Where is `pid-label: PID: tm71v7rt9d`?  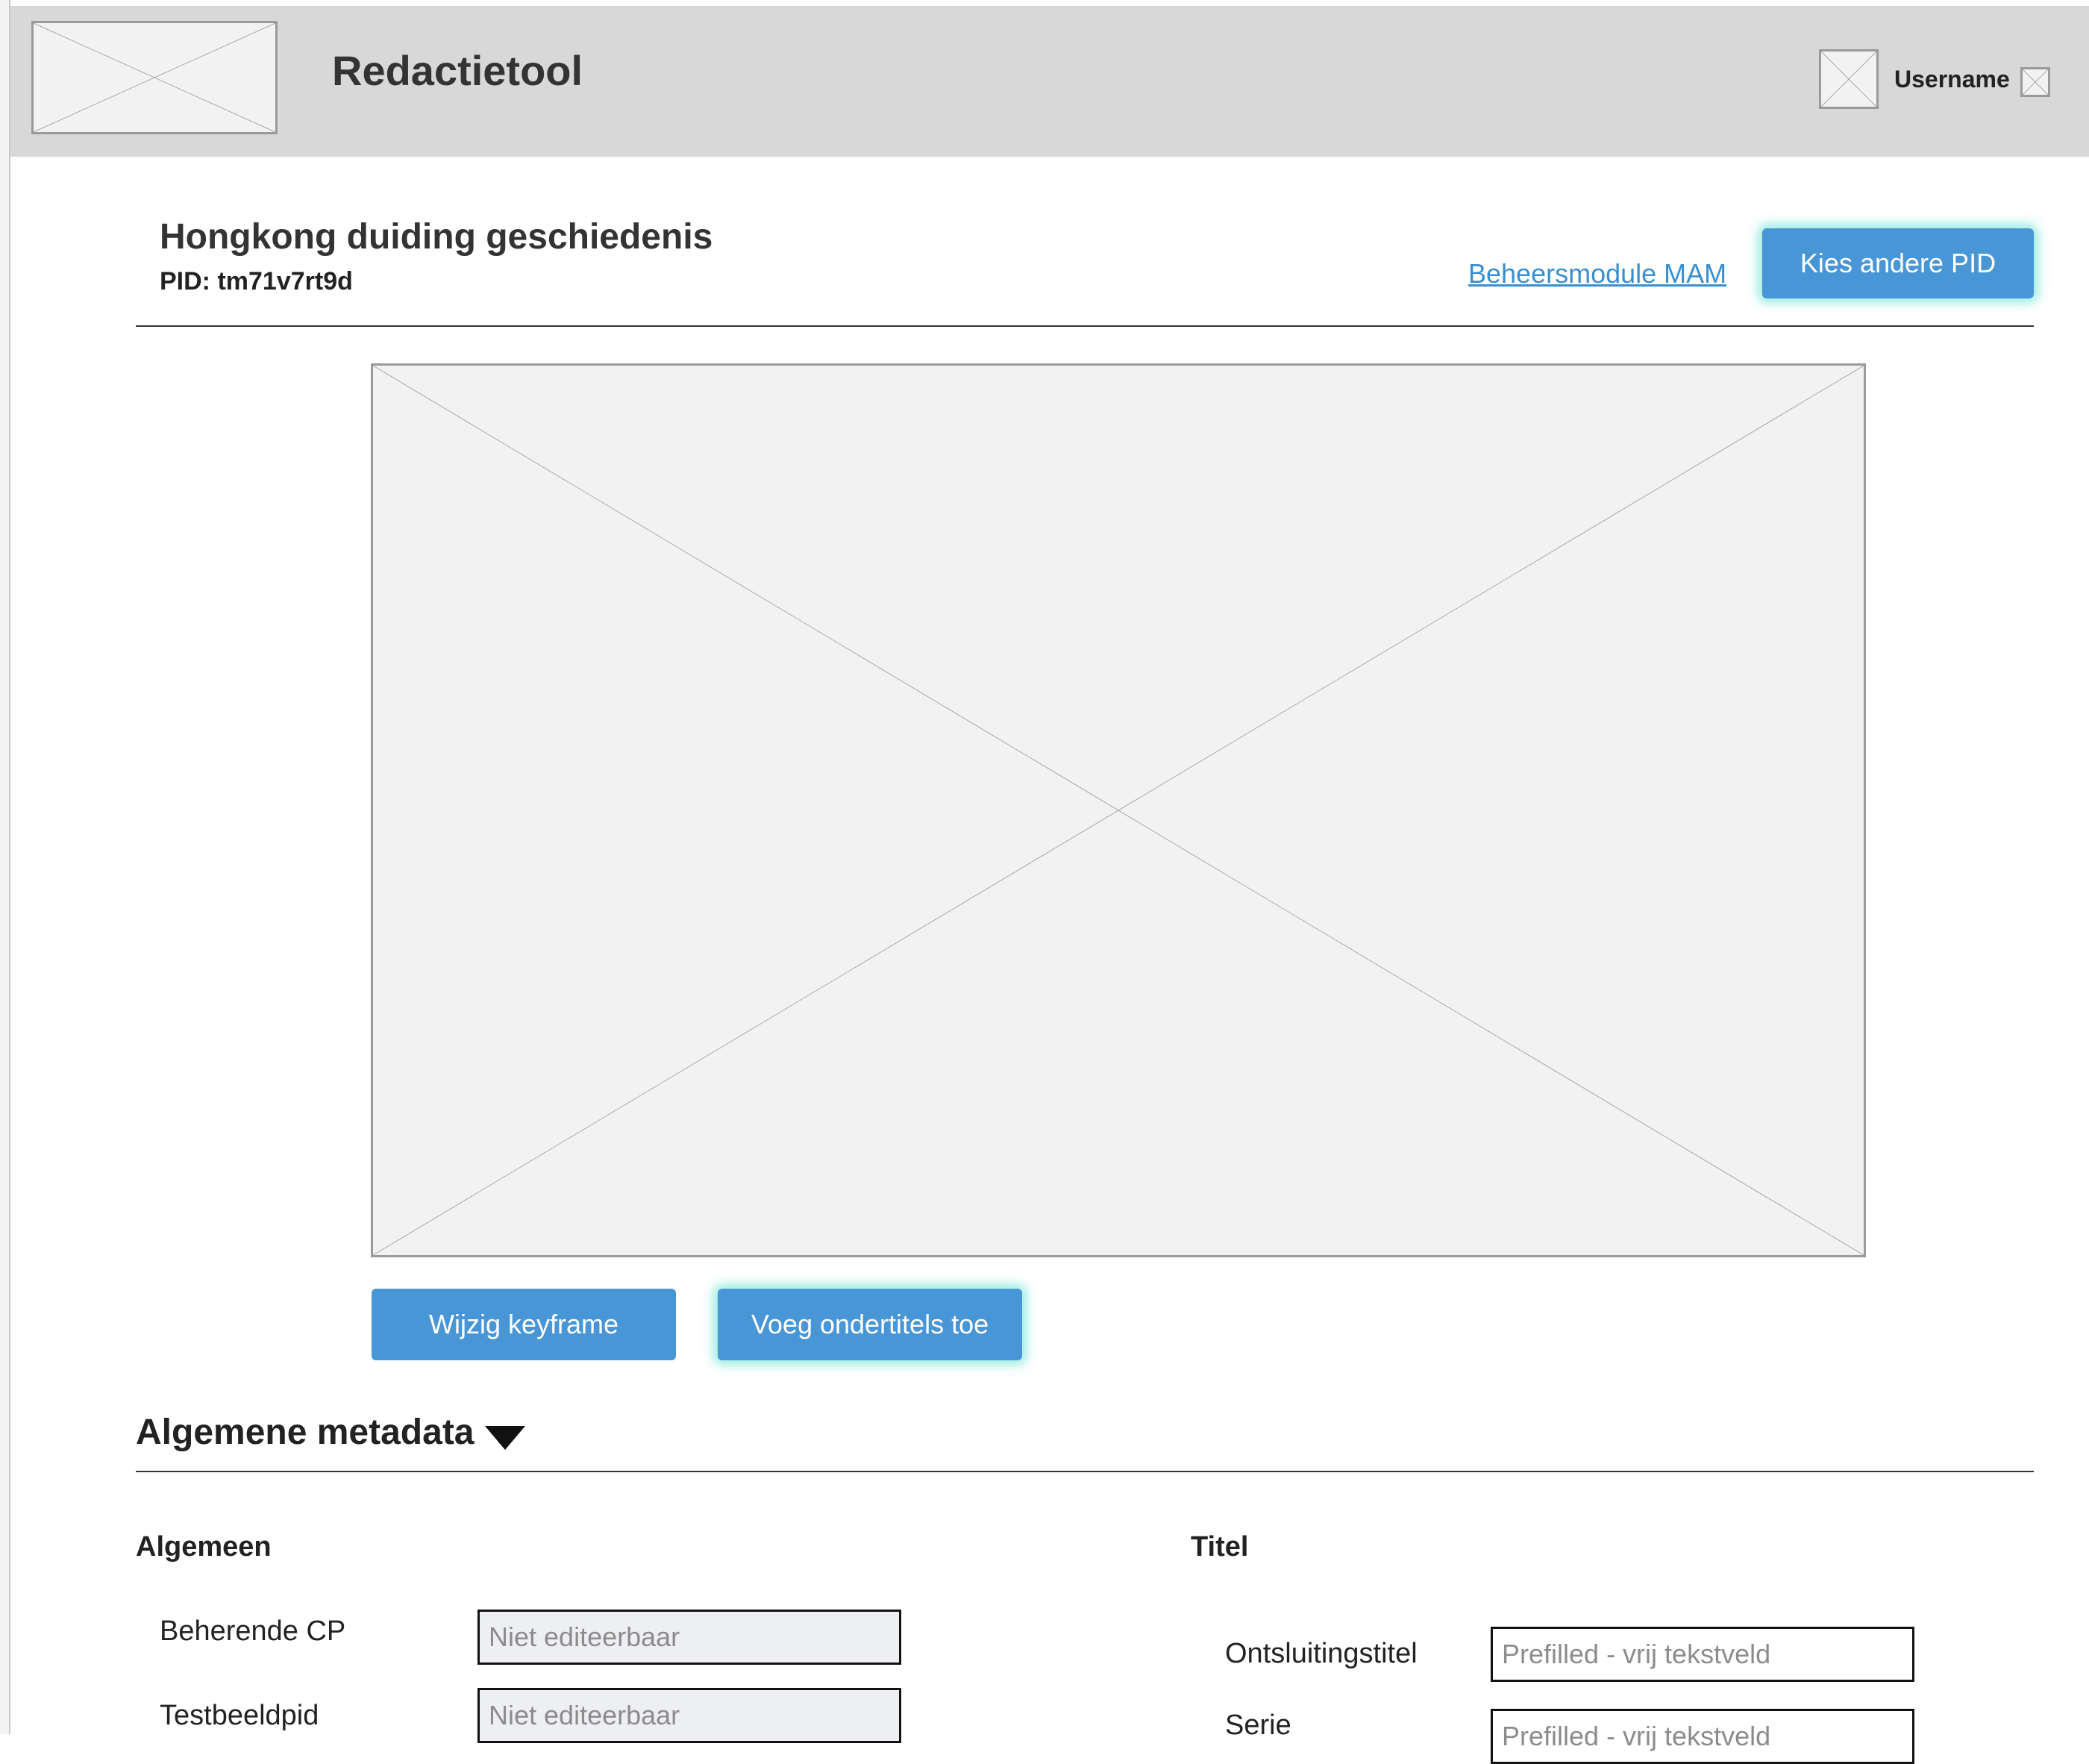 pid-label: PID: tm71v7rt9d is located at coordinates (256, 281).